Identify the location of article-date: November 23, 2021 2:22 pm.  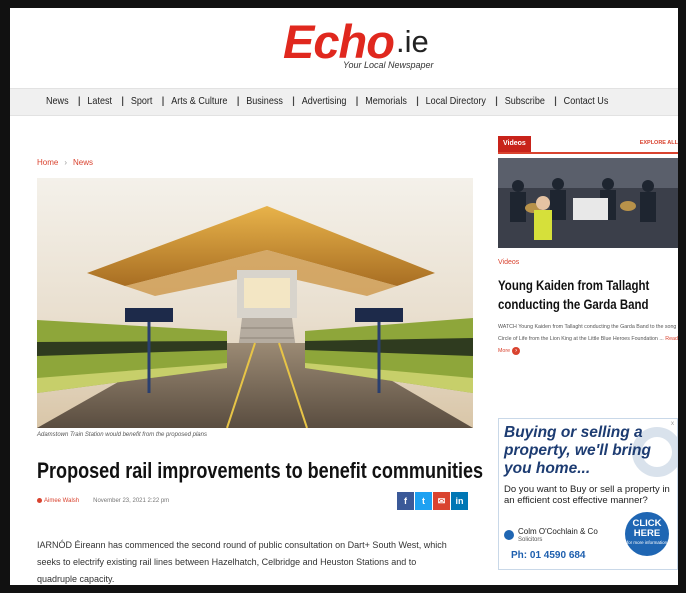
(131, 501).